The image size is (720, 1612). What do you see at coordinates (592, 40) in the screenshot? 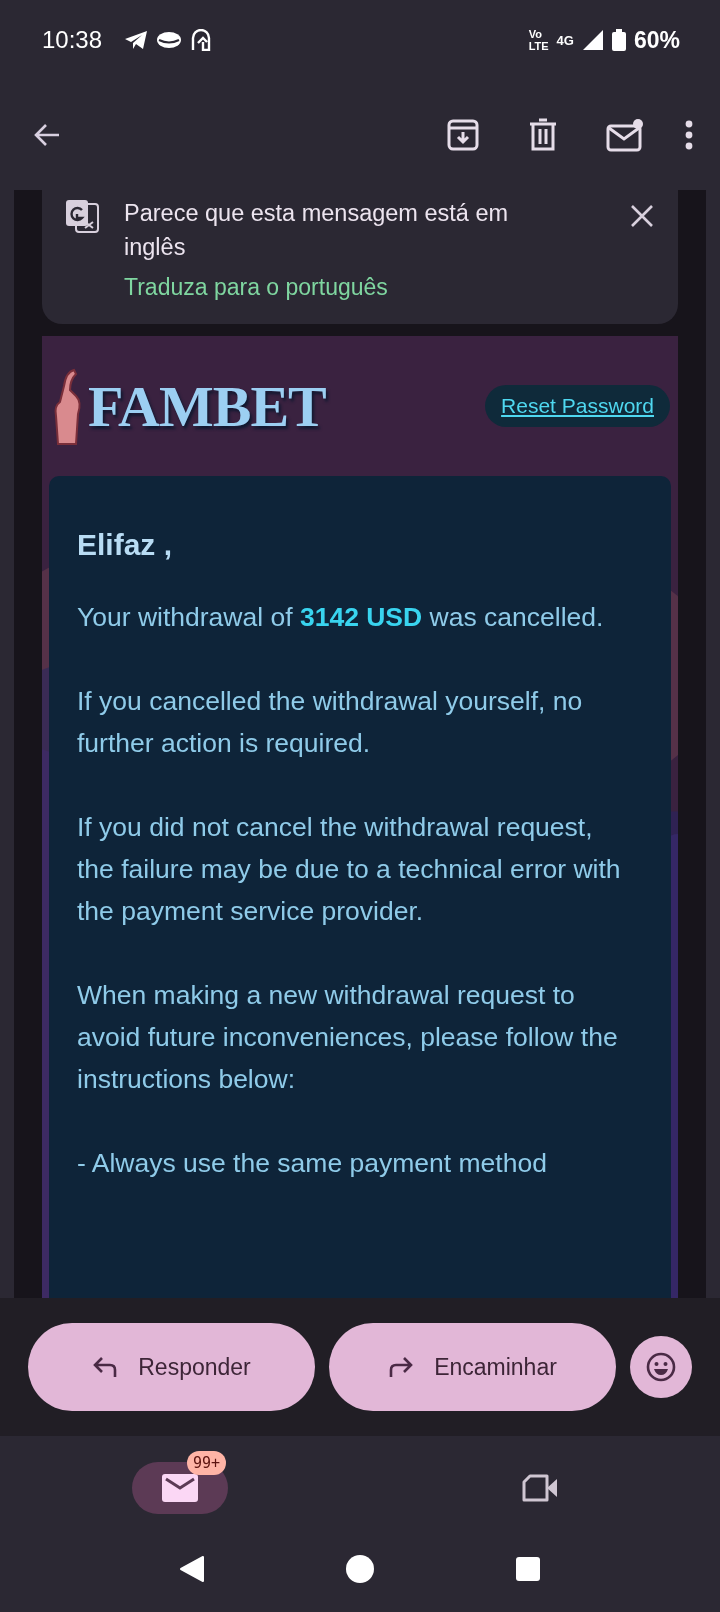
I see `signal-icon` at bounding box center [592, 40].